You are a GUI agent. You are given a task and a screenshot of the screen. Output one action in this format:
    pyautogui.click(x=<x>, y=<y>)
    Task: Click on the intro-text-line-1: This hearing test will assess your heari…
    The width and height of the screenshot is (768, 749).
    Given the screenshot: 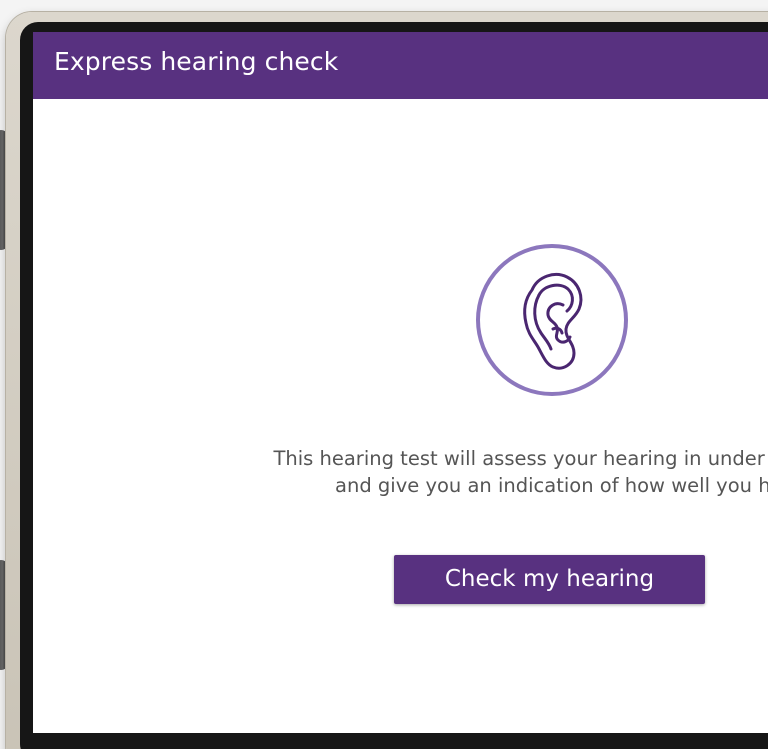 What is the action you would take?
    pyautogui.click(x=520, y=458)
    